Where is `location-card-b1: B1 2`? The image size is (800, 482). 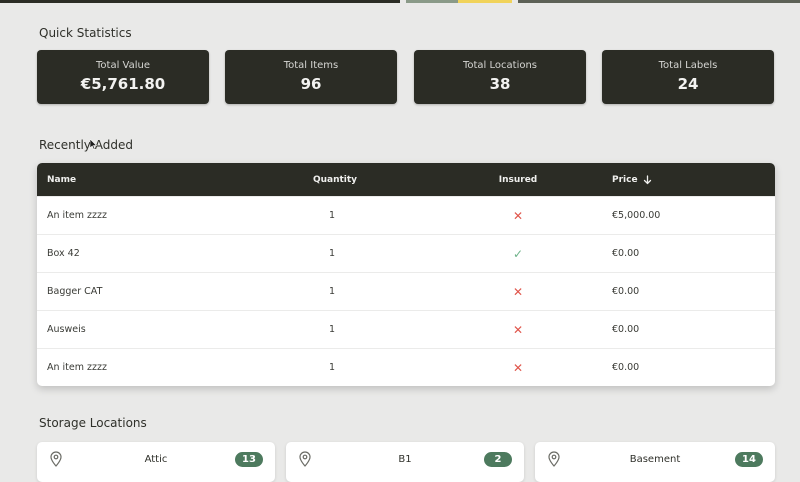
location-card-b1: B1 2 is located at coordinates (405, 462).